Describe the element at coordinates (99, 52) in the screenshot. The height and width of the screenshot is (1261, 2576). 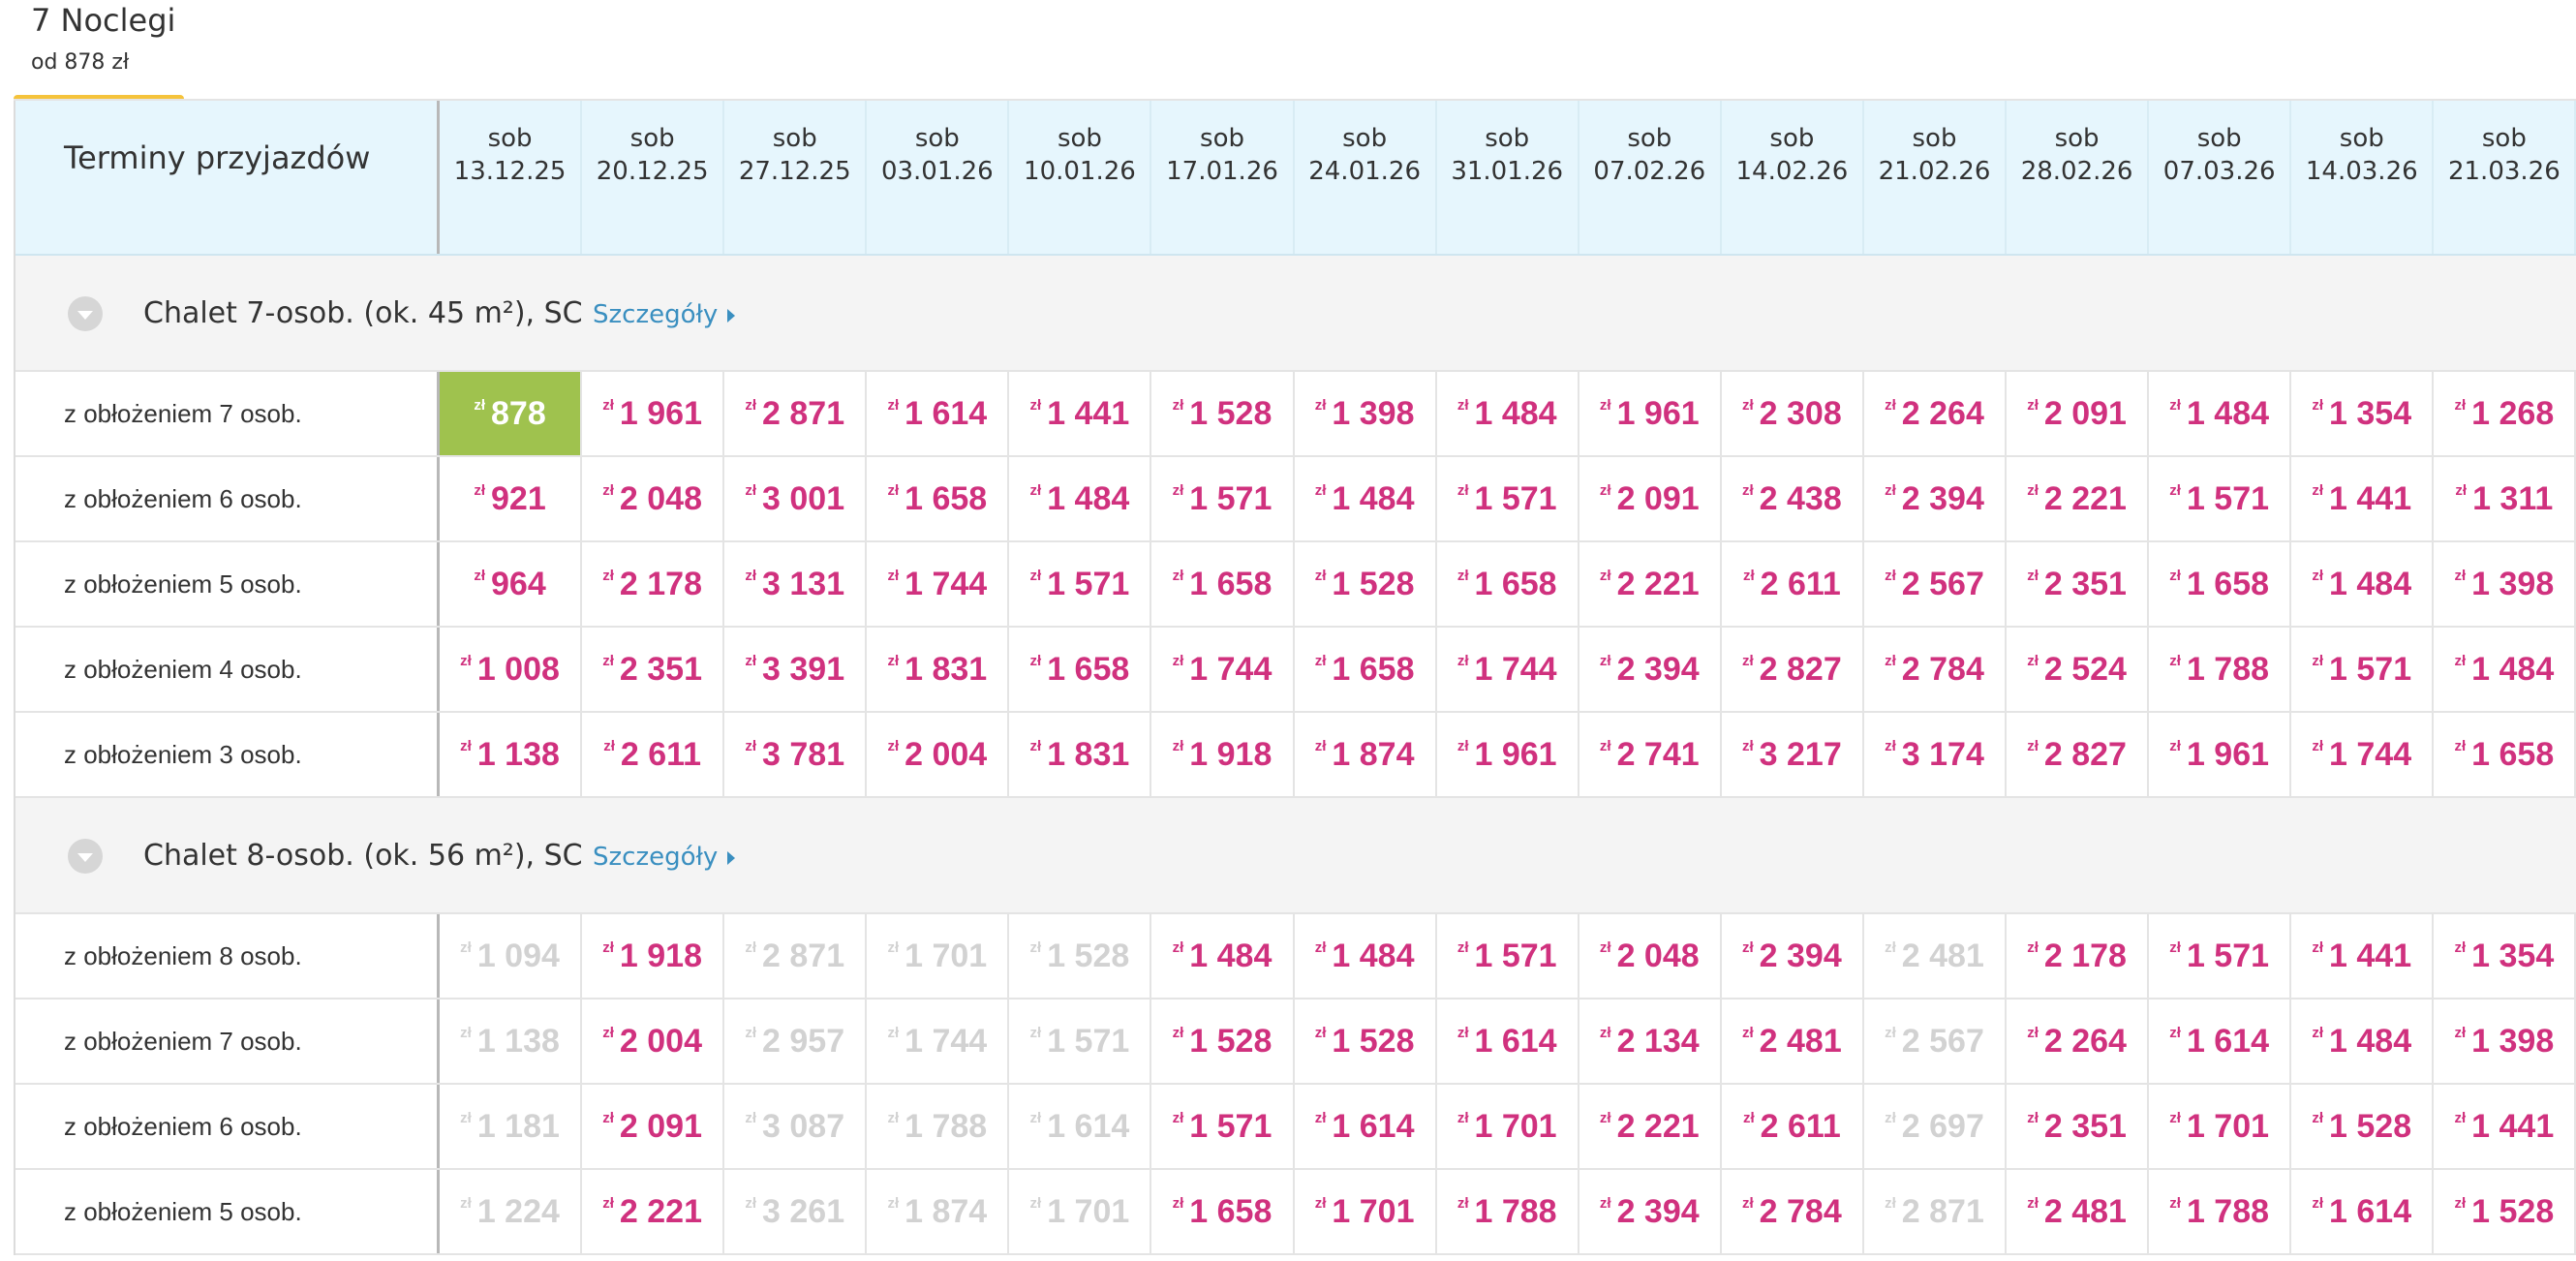
I see `nights-tab: 7 Noclegi od 878 zł` at that location.